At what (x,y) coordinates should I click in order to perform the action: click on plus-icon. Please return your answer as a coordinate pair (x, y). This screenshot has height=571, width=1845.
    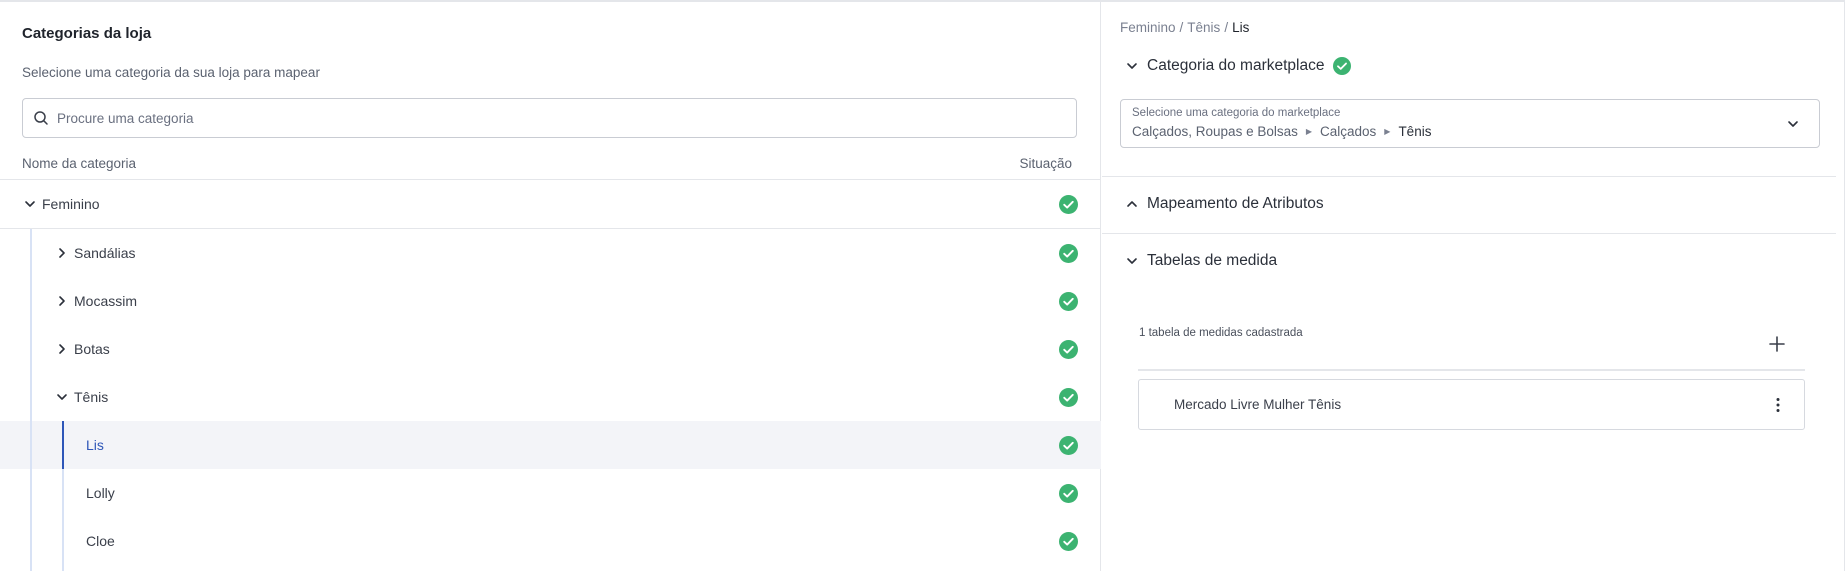
    Looking at the image, I should click on (1777, 344).